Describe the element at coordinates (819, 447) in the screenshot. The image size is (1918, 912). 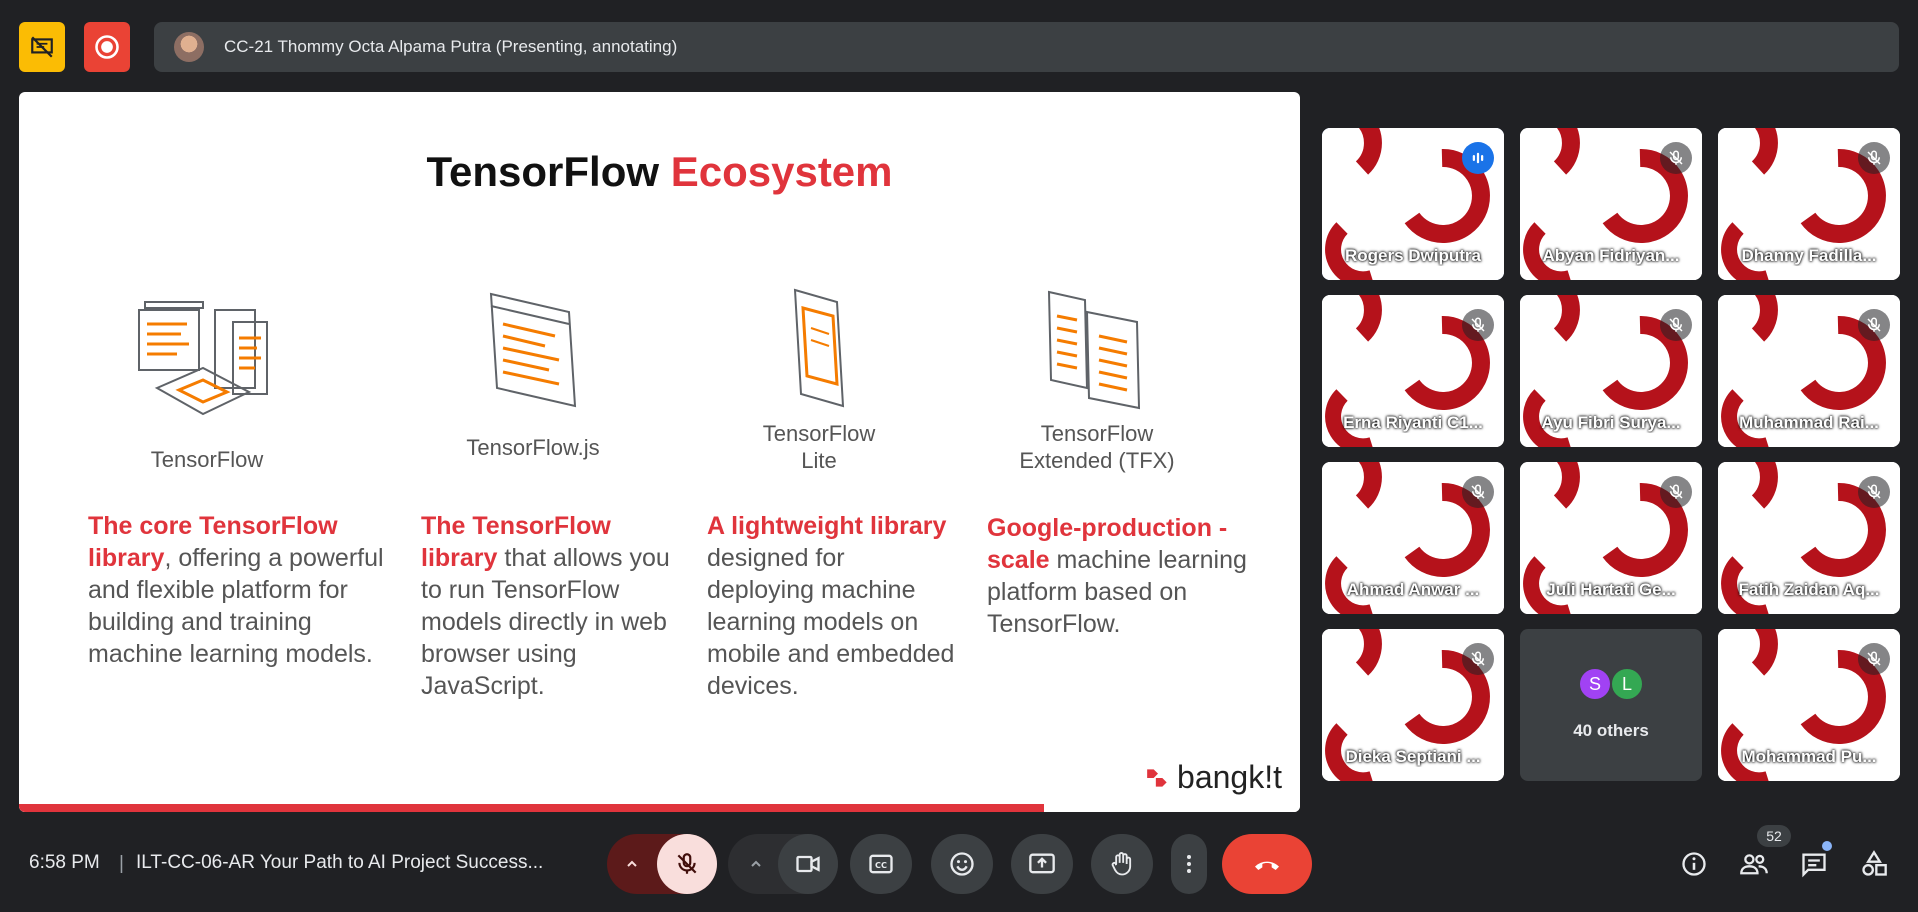
I see `column-label-tensorflow-lite: TensorFlow Lite` at that location.